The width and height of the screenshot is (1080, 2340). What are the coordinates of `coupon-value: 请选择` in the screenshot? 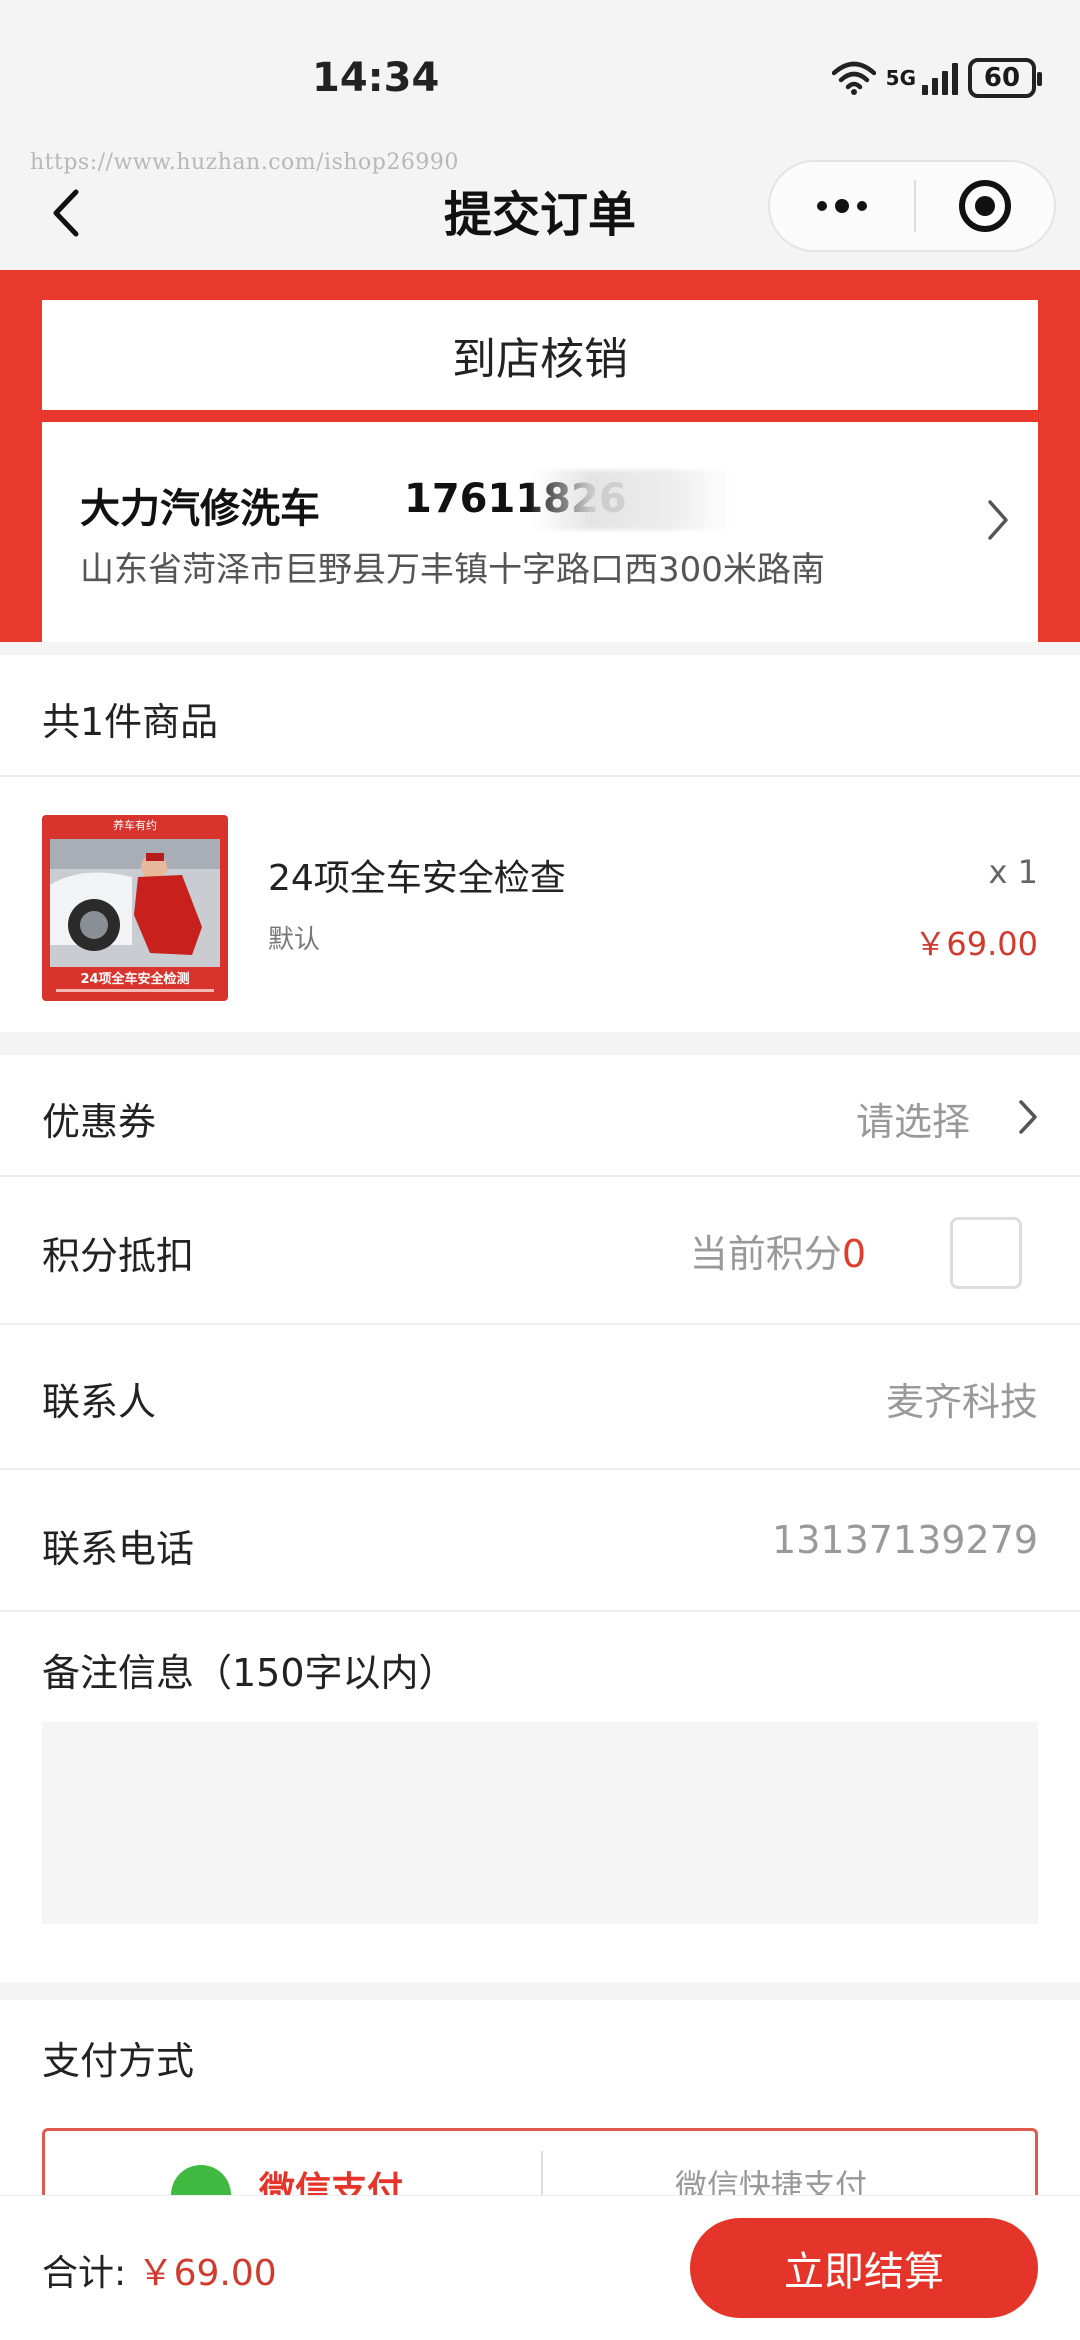 It's located at (912, 1122).